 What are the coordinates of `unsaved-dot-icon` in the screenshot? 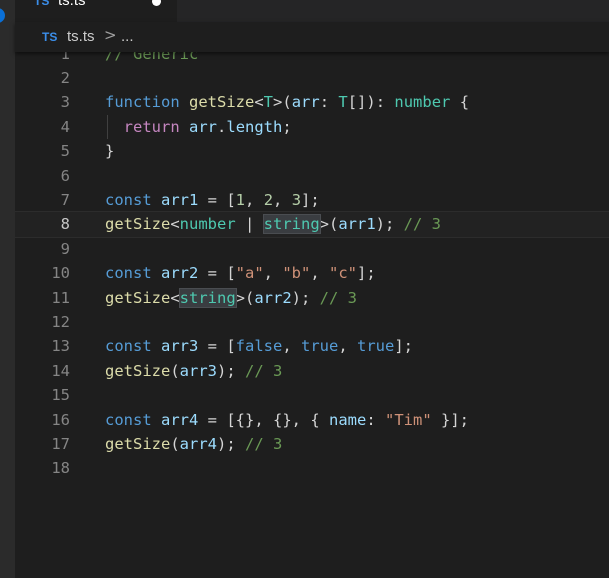 It's located at (156, 3).